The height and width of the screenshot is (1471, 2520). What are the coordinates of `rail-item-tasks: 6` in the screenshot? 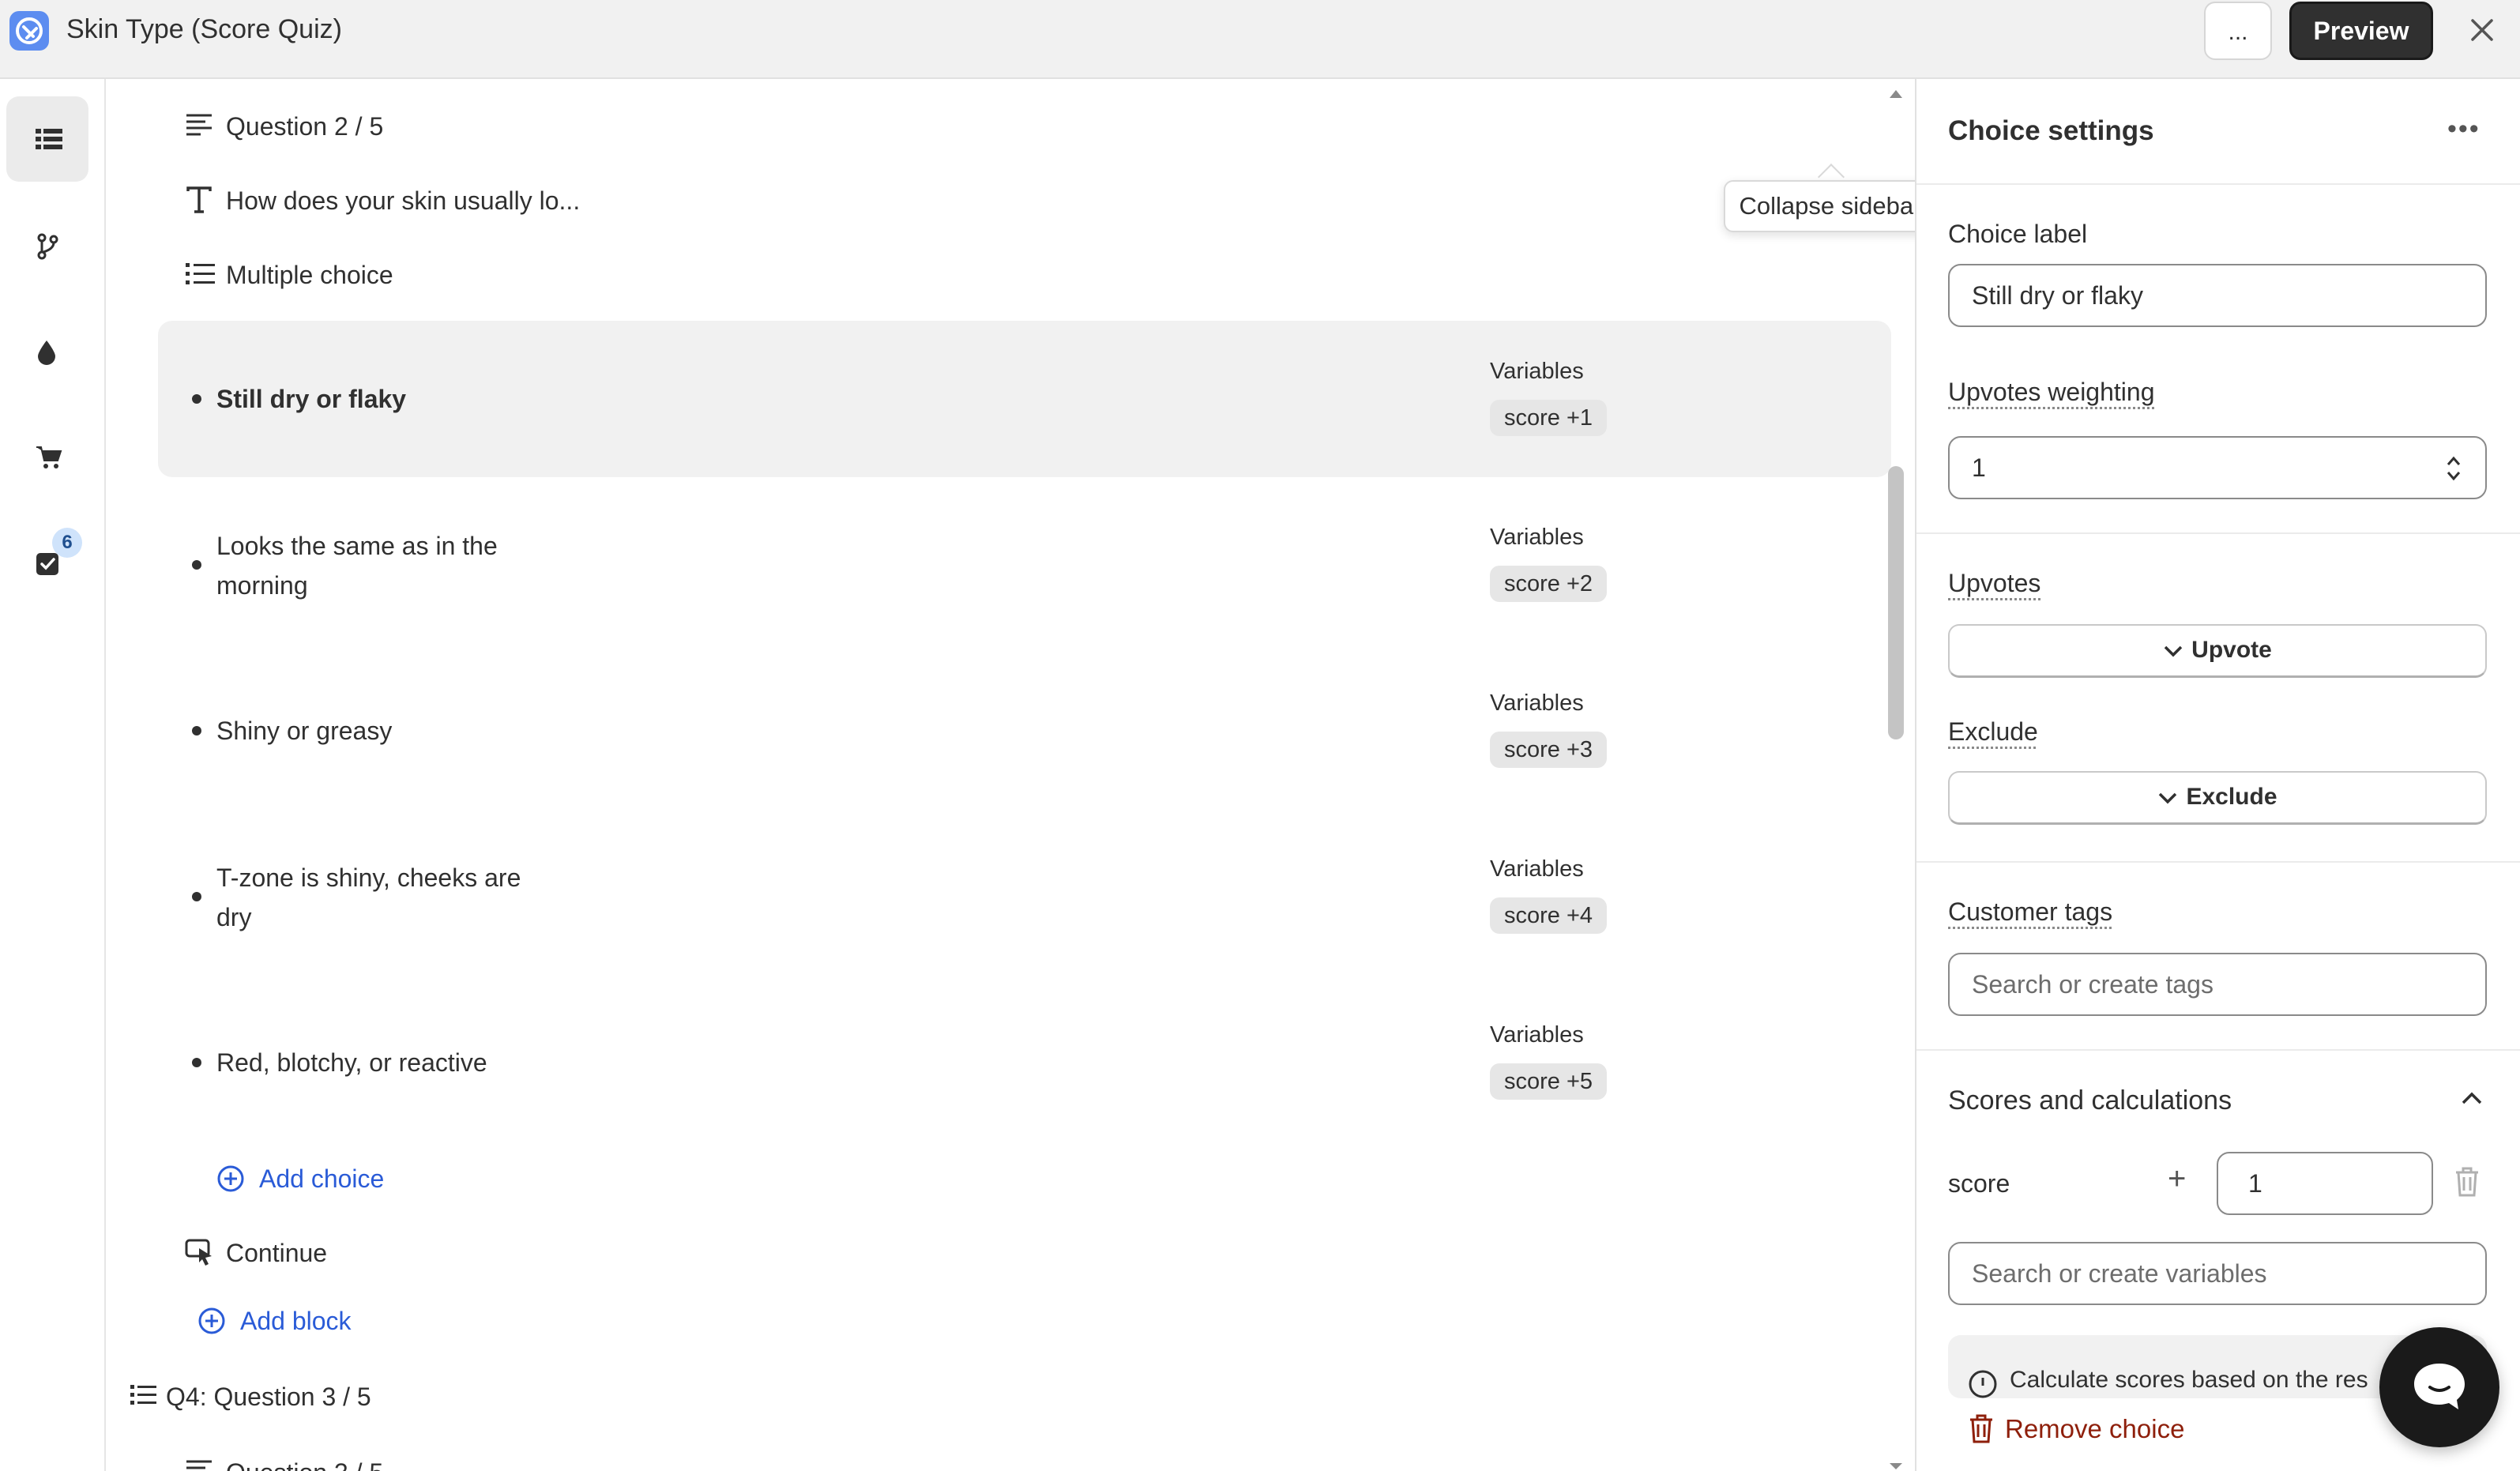 It's located at (47, 562).